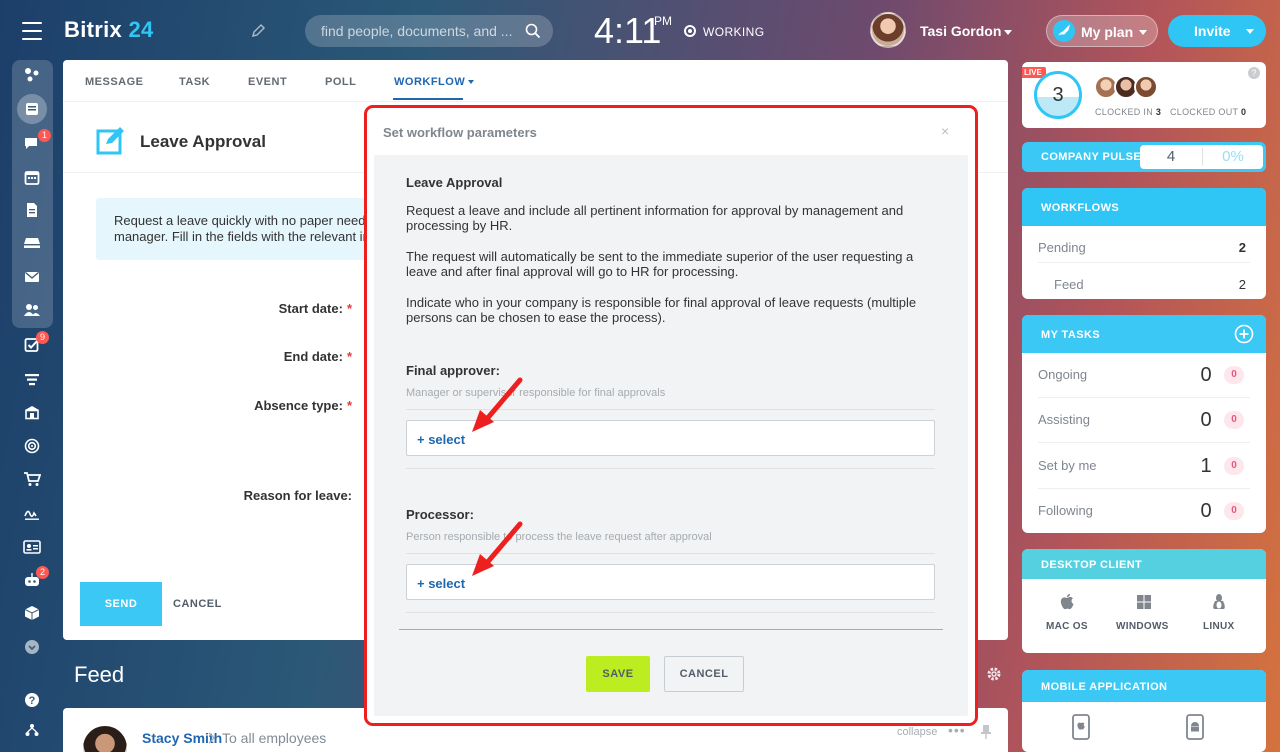 This screenshot has height=752, width=1280. I want to click on send-button: SEND, so click(121, 604).